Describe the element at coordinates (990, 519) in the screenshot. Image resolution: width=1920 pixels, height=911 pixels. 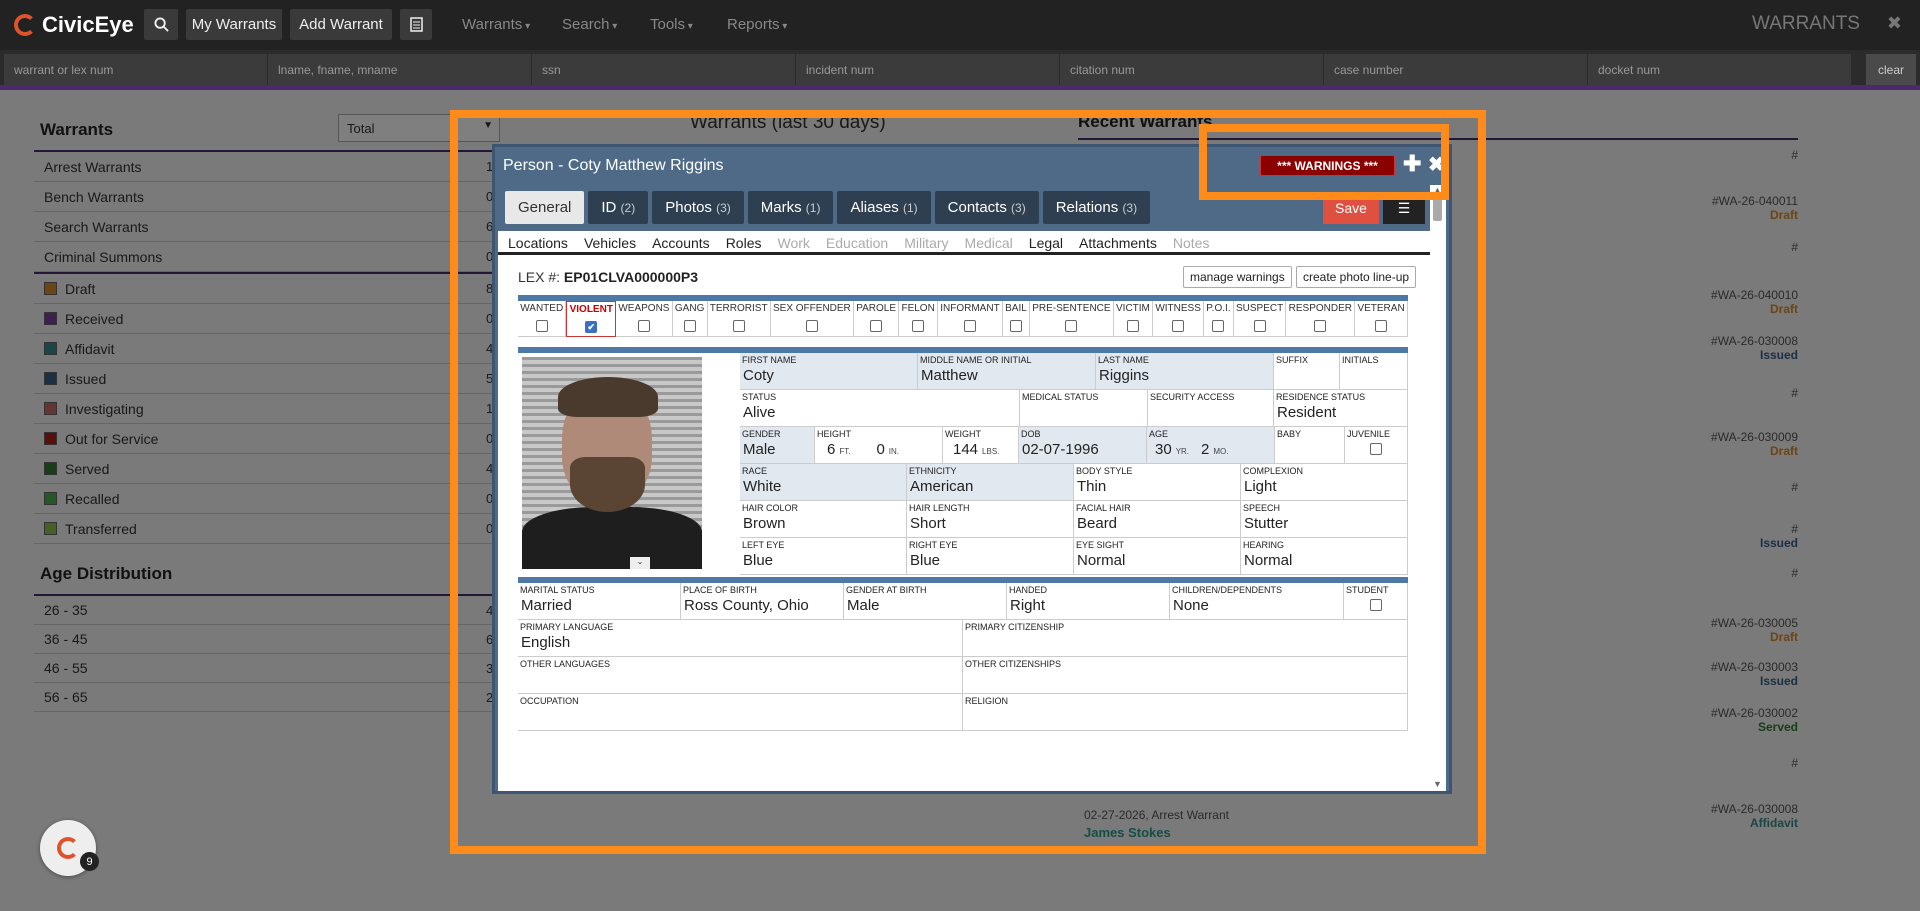
I see `hair-length-field: HAIR LENGTH Short` at that location.